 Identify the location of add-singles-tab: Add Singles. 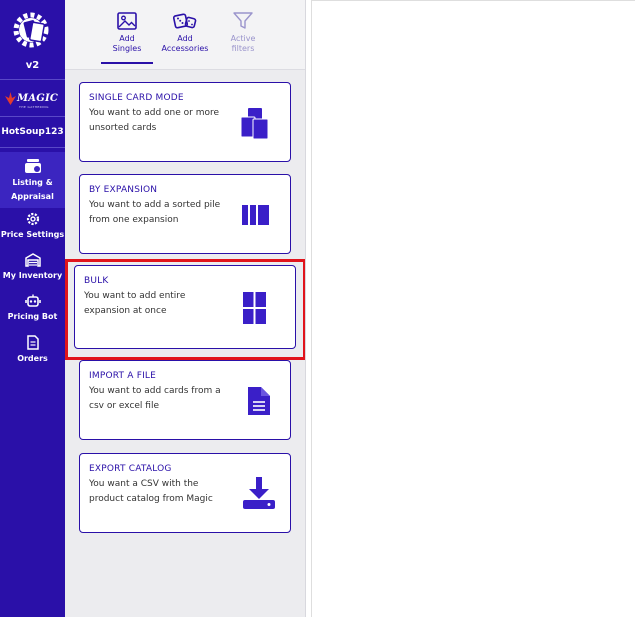
(127, 33).